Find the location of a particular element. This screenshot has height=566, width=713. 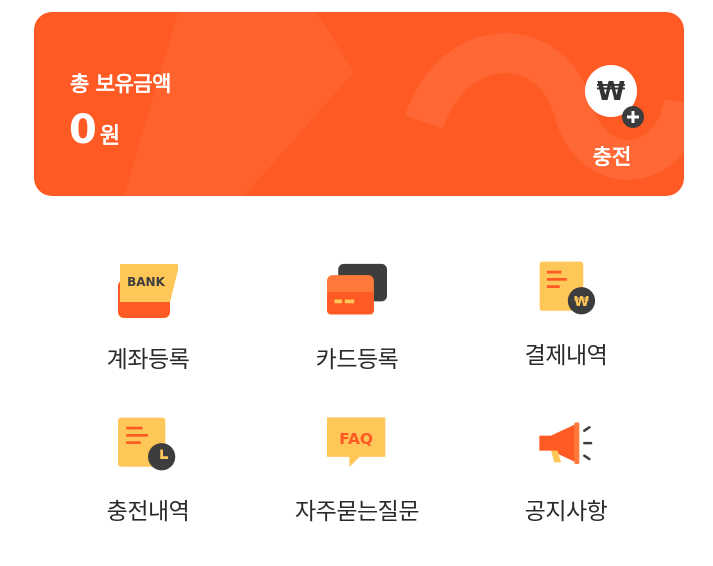

menu-item-faq: FAQ 자주묻는질문 is located at coordinates (357, 474).